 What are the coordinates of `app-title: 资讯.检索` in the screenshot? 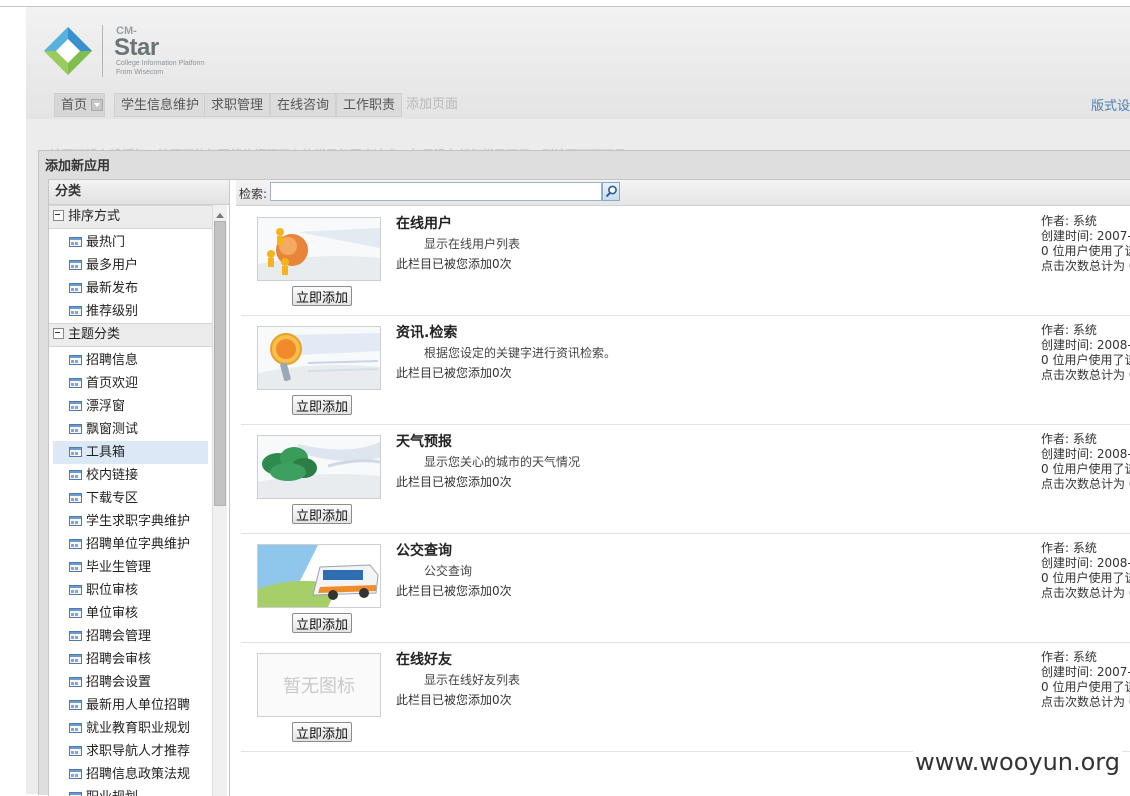 It's located at (426, 332).